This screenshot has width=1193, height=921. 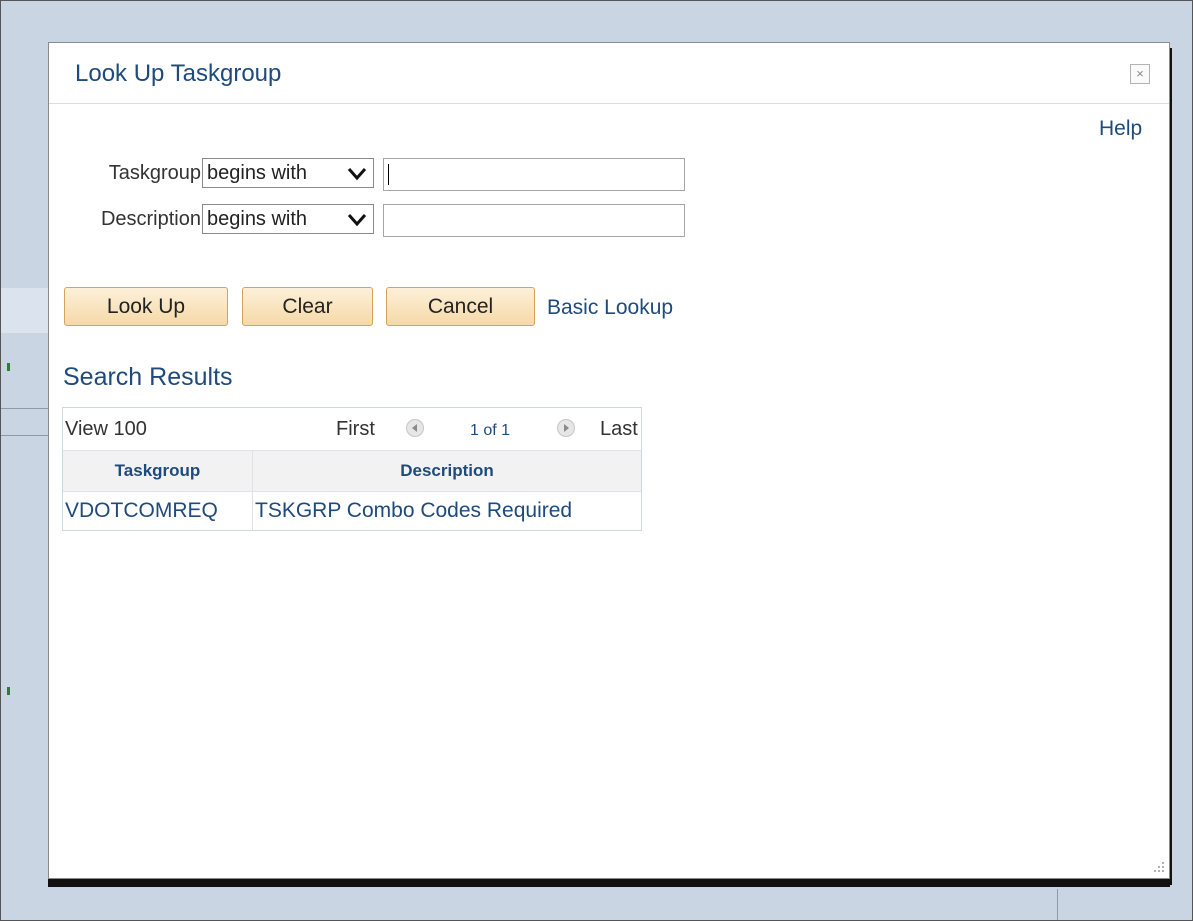 What do you see at coordinates (534, 220) in the screenshot?
I see `description-input` at bounding box center [534, 220].